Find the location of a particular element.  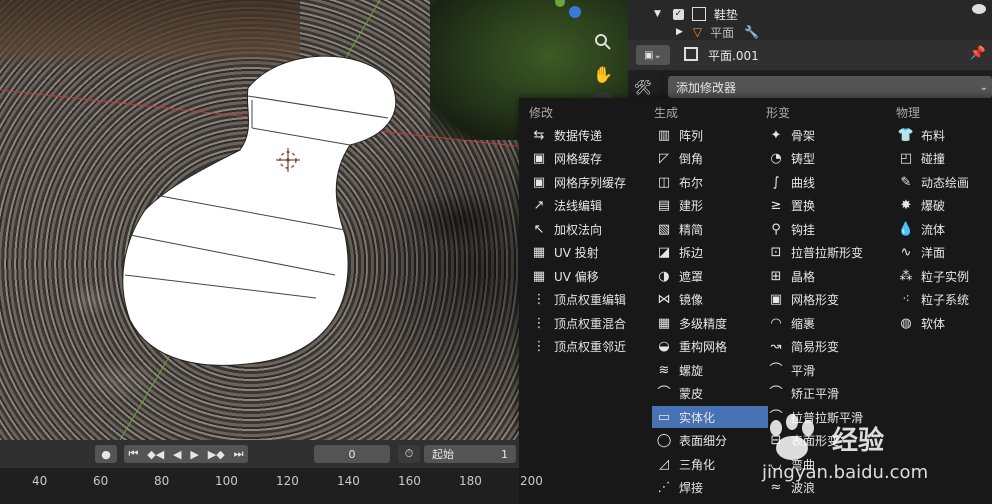

particle-instance-icon: ⁂ is located at coordinates (906, 276).